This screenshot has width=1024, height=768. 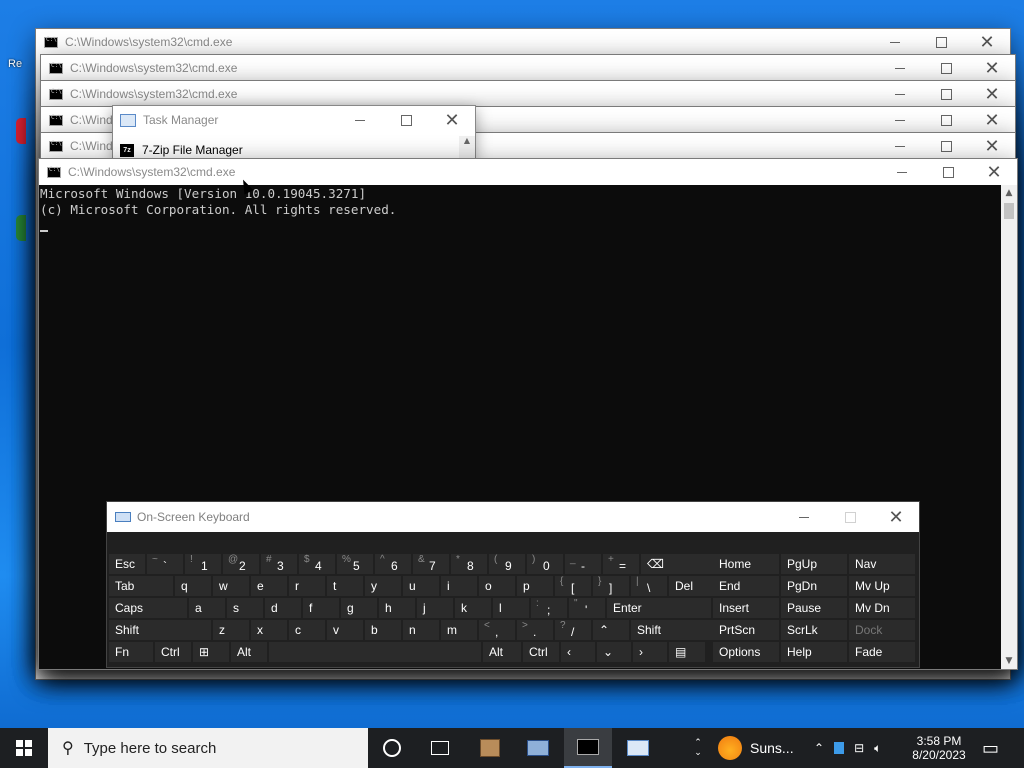 What do you see at coordinates (882, 652) in the screenshot?
I see `nav-key: Fade` at bounding box center [882, 652].